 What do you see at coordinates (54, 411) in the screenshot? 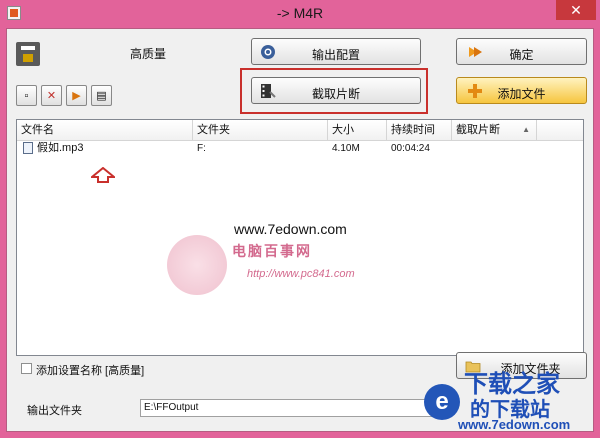
I see `output-folder-label: 输出文件夹` at bounding box center [54, 411].